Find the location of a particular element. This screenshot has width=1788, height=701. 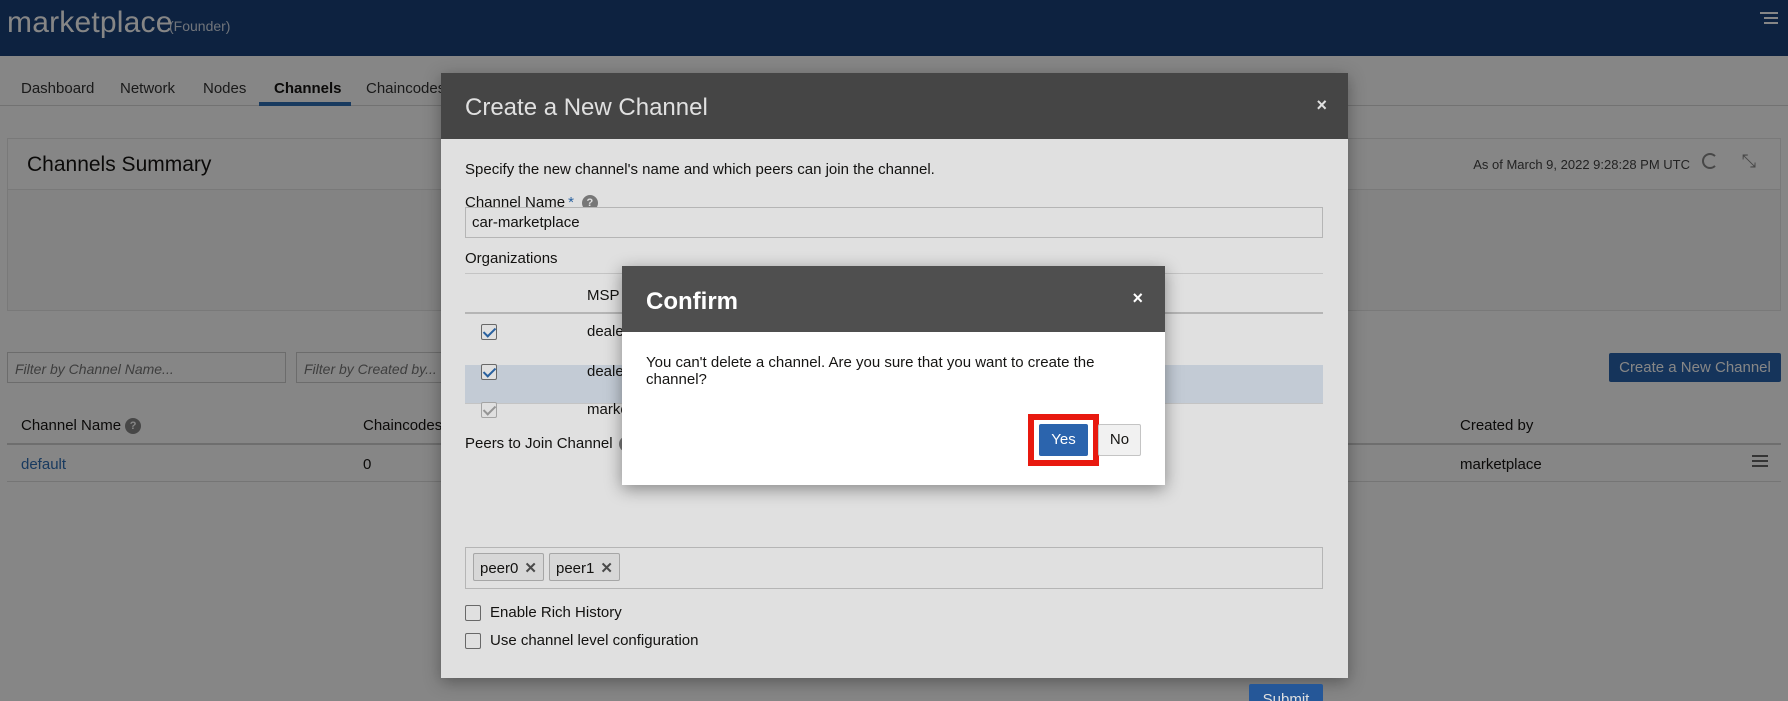

confirm-header: Confirm × is located at coordinates (893, 299).